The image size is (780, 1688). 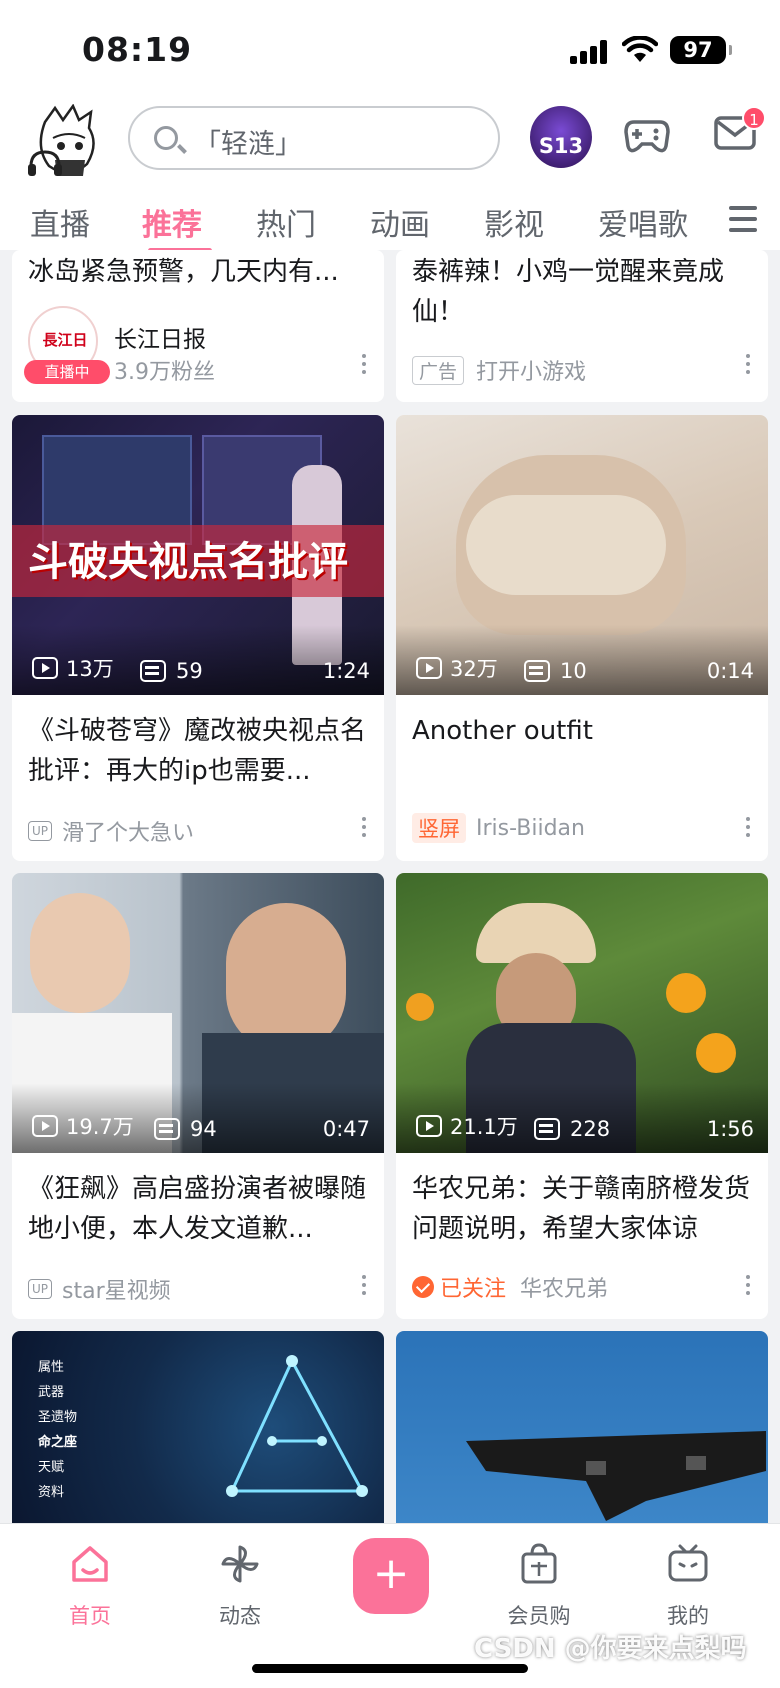 What do you see at coordinates (137, 49) in the screenshot?
I see `status-time: 08:19` at bounding box center [137, 49].